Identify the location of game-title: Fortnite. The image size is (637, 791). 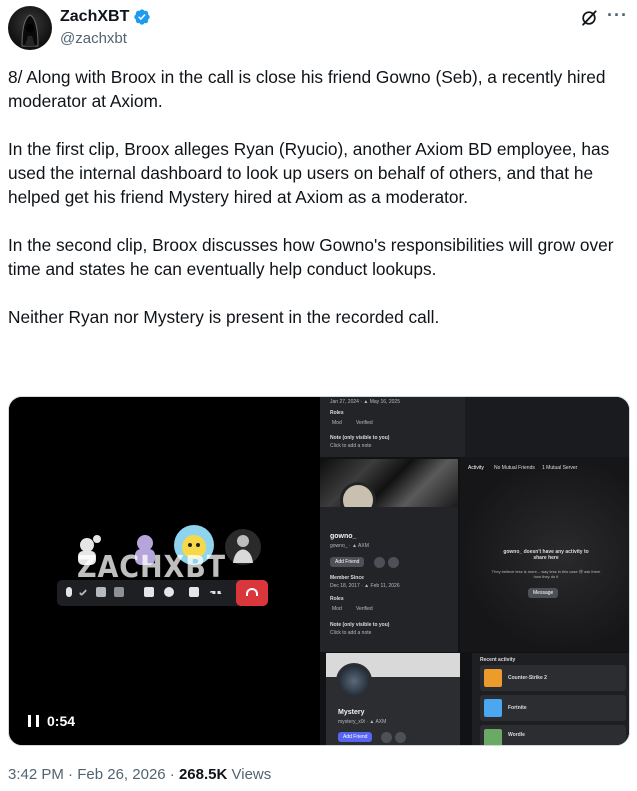
(517, 708).